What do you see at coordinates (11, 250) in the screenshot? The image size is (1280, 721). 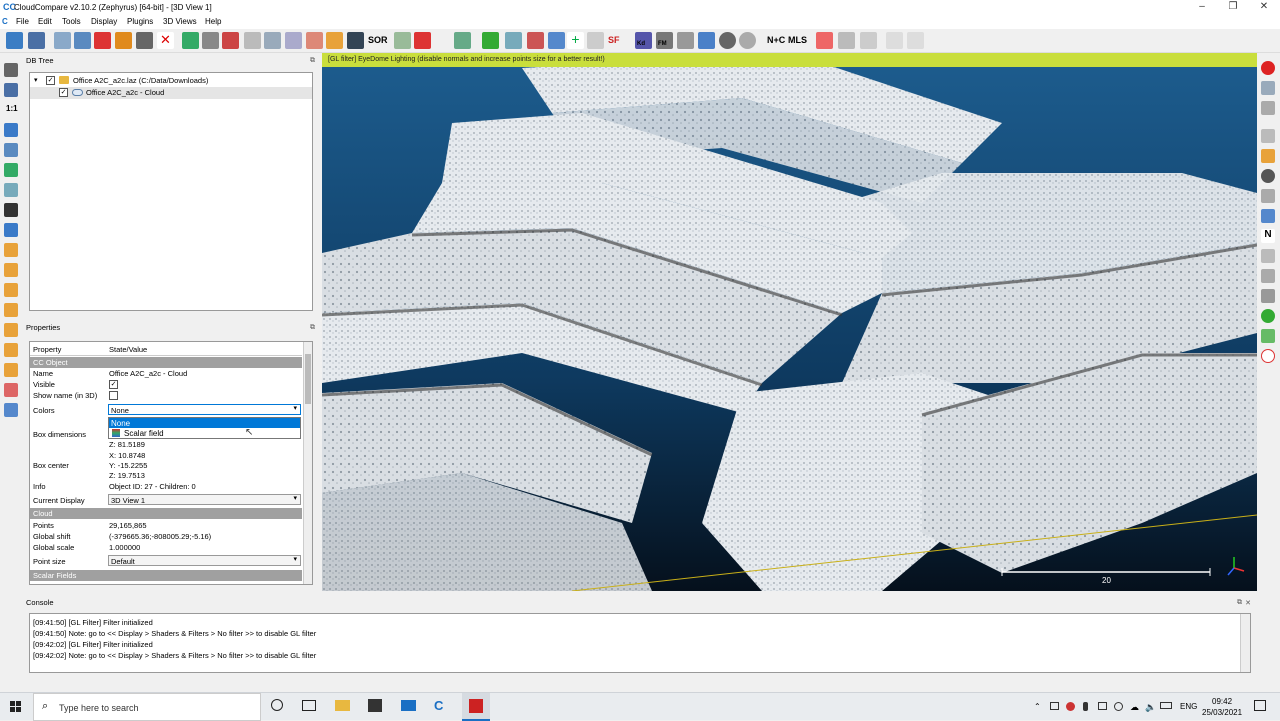 I see `view-front-icon` at bounding box center [11, 250].